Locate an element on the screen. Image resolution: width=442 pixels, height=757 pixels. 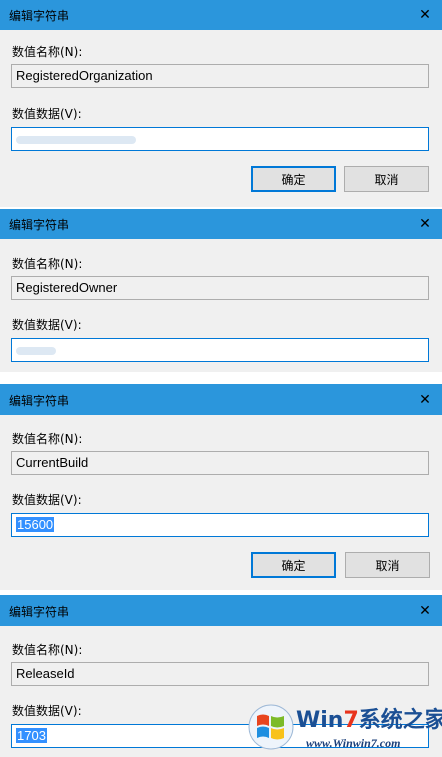
value-data-input: 15600 is located at coordinates (220, 525).